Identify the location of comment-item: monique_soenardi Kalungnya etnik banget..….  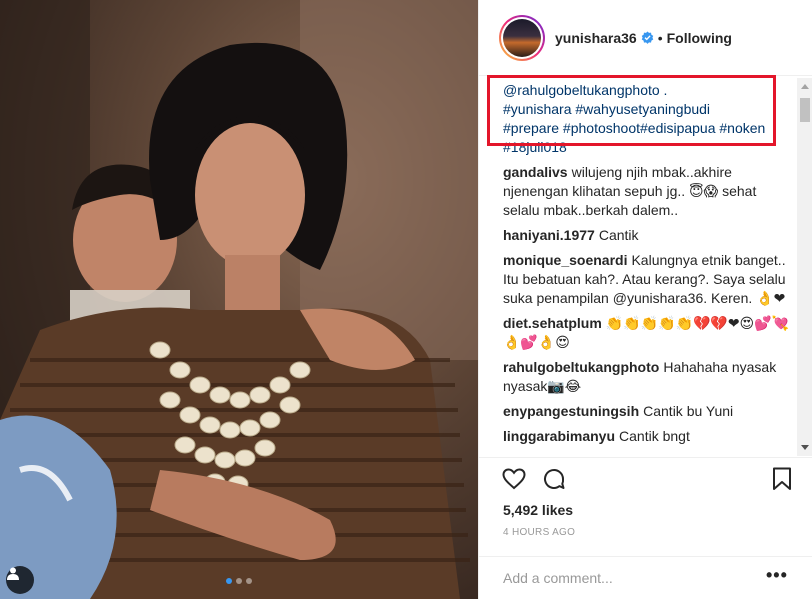
(646, 279).